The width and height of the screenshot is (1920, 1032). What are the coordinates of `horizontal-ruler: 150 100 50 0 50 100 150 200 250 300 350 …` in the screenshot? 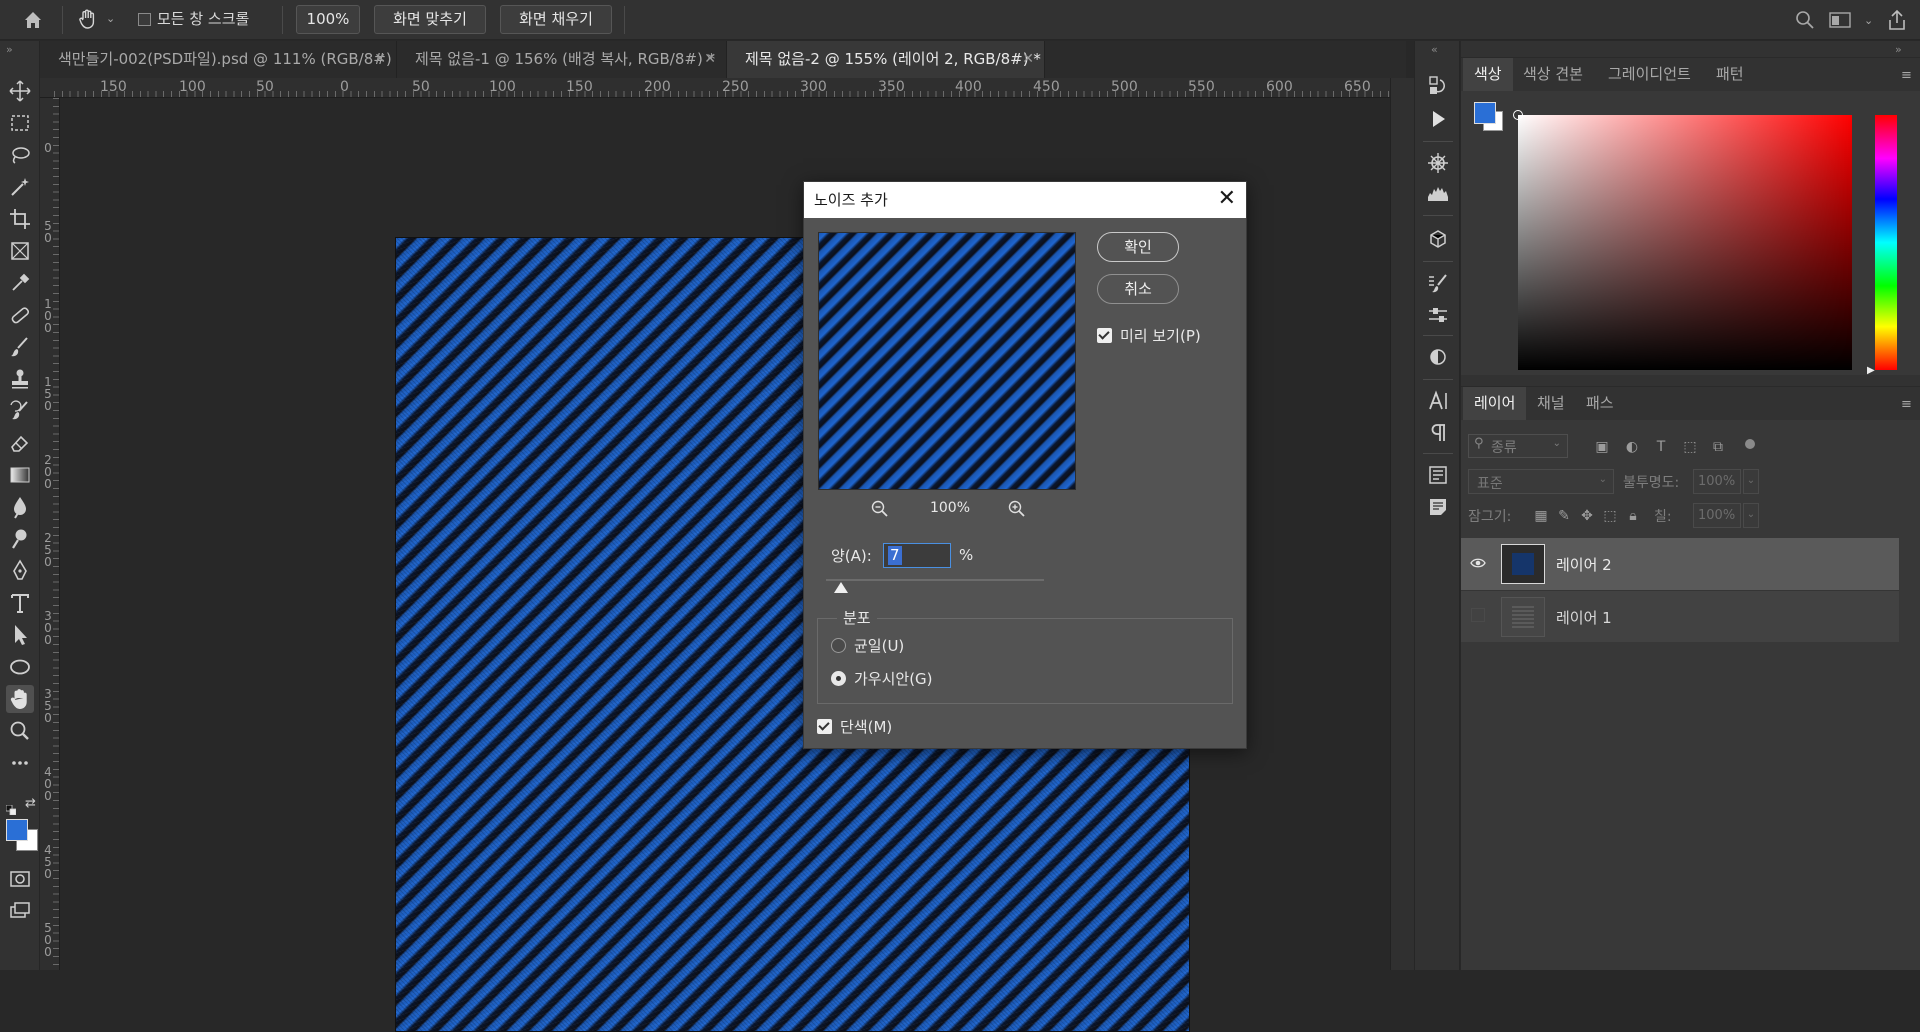 It's located at (722, 88).